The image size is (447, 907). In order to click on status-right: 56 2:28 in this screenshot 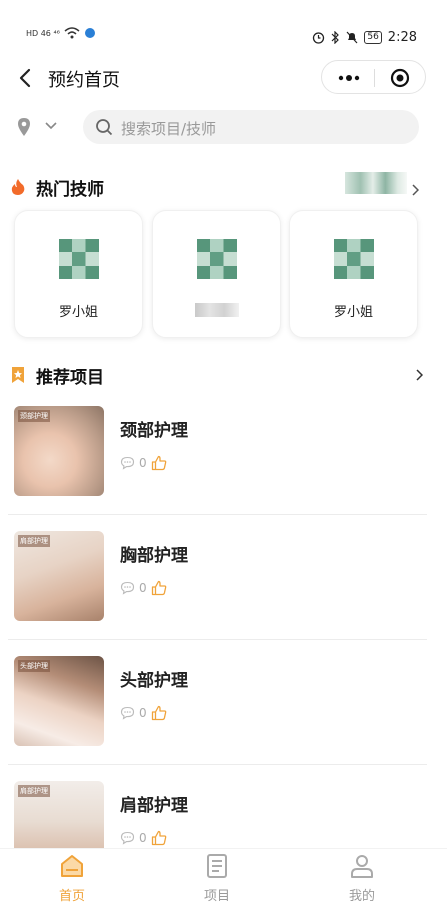, I will do `click(364, 37)`.